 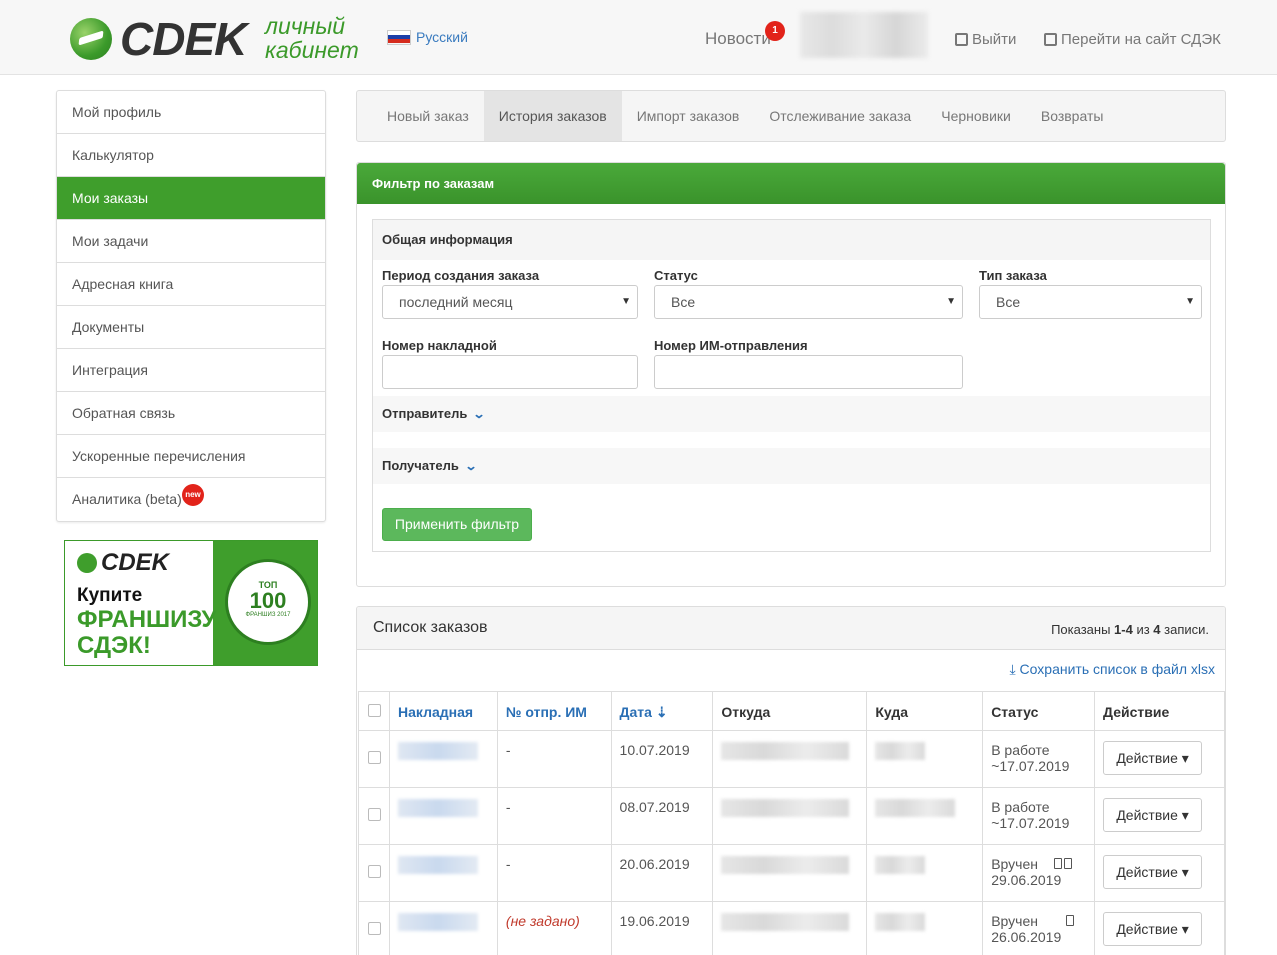 I want to click on select-all-checkbox, so click(x=374, y=710).